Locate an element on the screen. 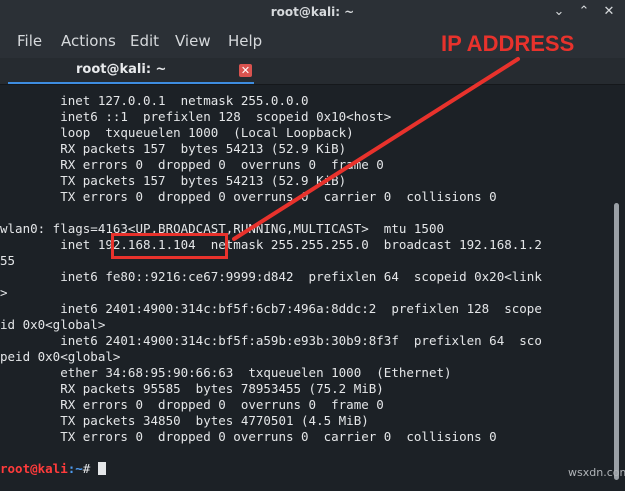  menu-file-label: File is located at coordinates (30, 41).